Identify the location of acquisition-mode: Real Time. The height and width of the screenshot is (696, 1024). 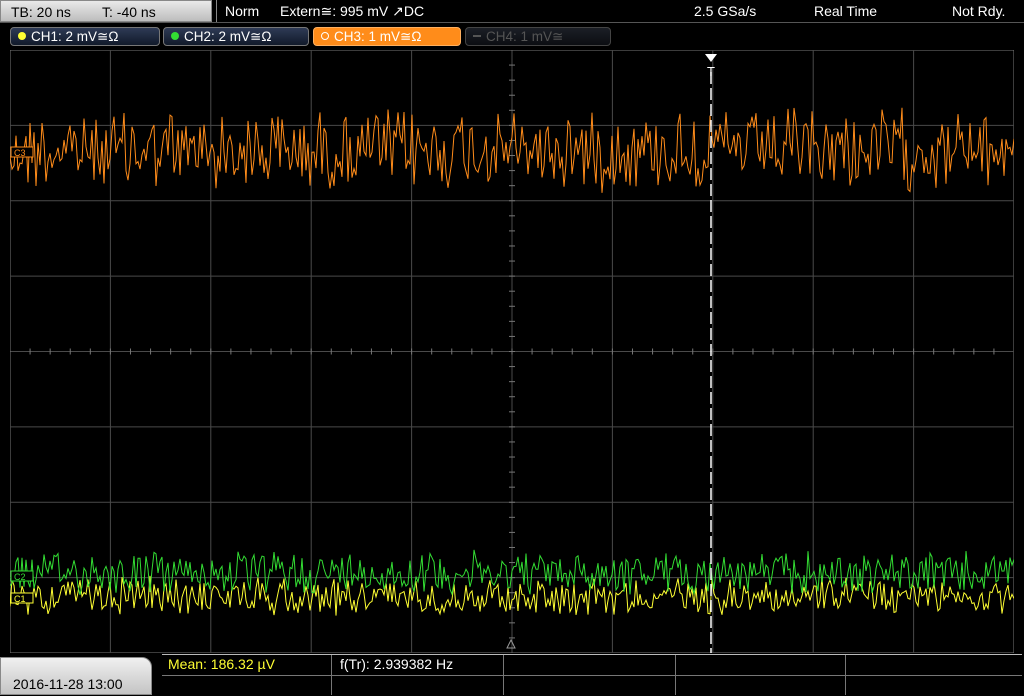
(846, 11).